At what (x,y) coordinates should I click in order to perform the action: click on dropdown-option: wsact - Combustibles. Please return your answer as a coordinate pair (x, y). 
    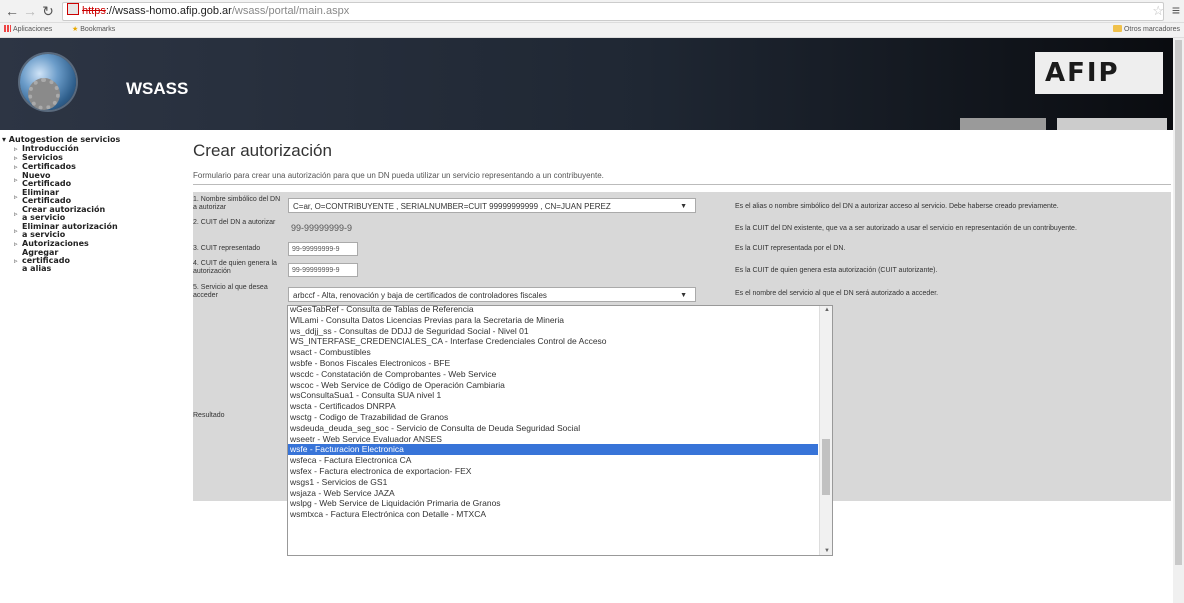
    Looking at the image, I should click on (553, 352).